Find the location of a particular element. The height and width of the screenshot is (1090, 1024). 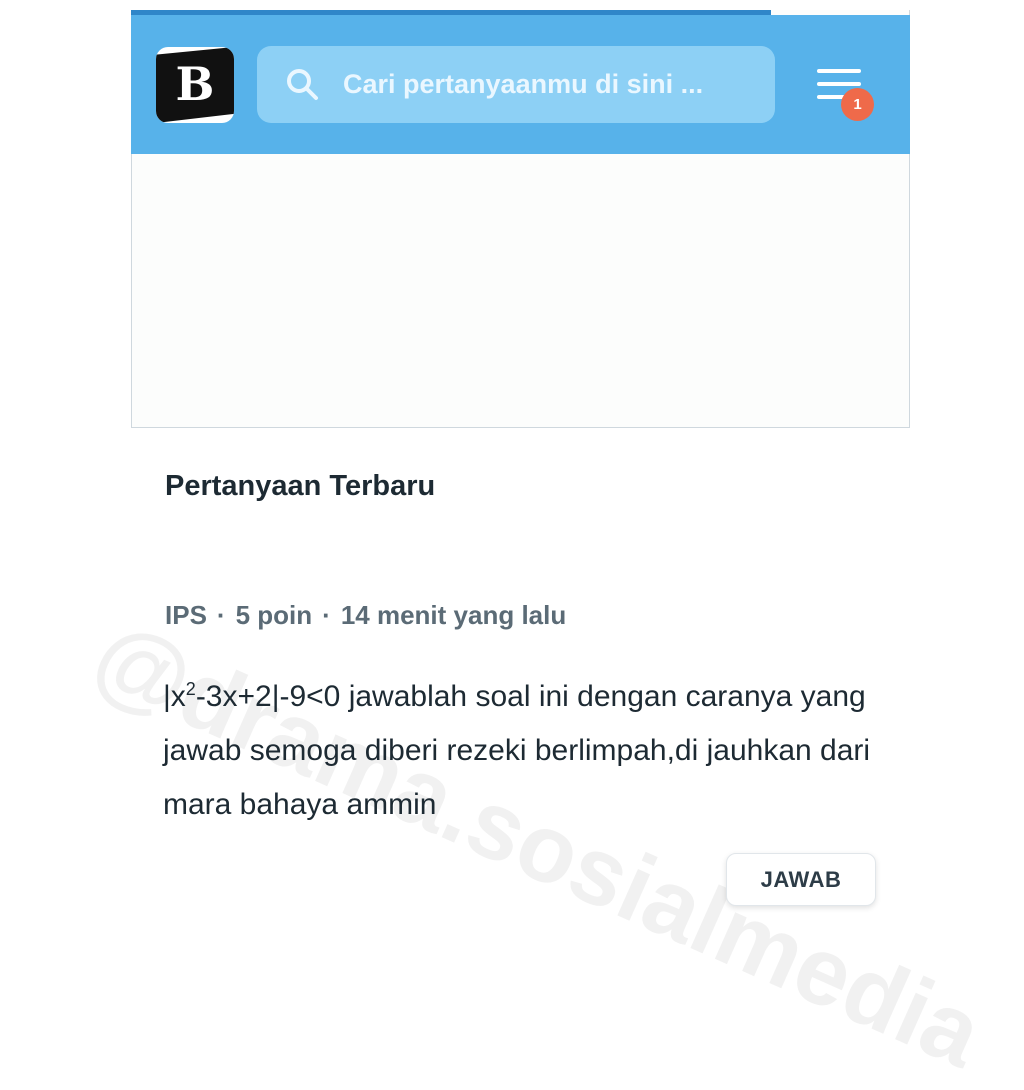

subject-label: IPS is located at coordinates (186, 615).